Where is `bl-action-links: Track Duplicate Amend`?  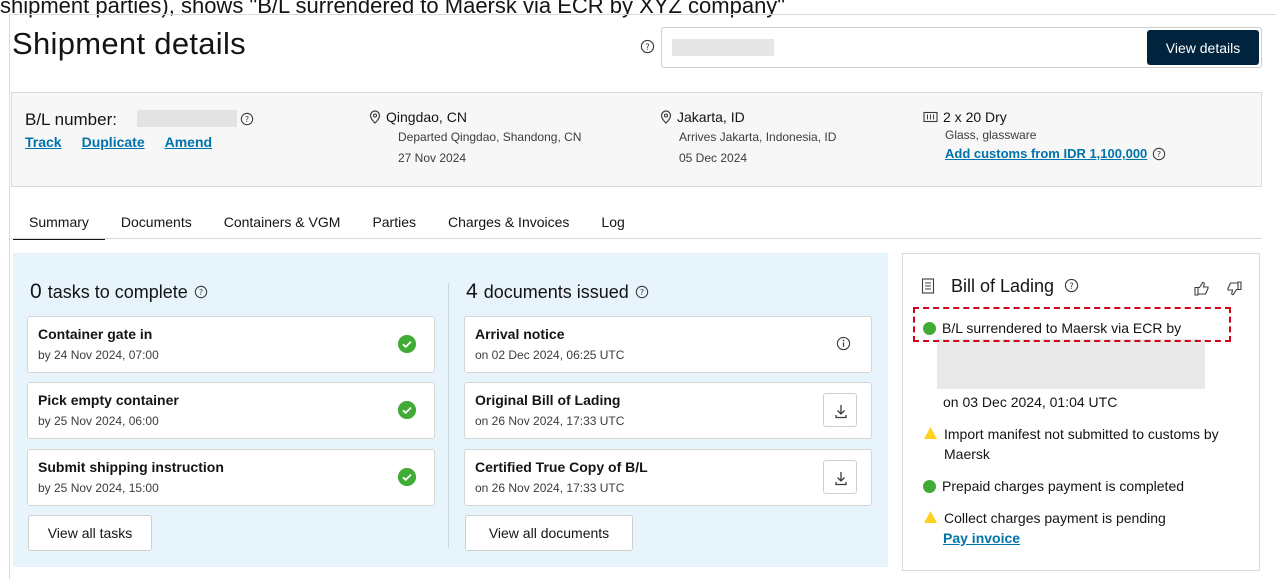
bl-action-links: Track Duplicate Amend is located at coordinates (128, 142).